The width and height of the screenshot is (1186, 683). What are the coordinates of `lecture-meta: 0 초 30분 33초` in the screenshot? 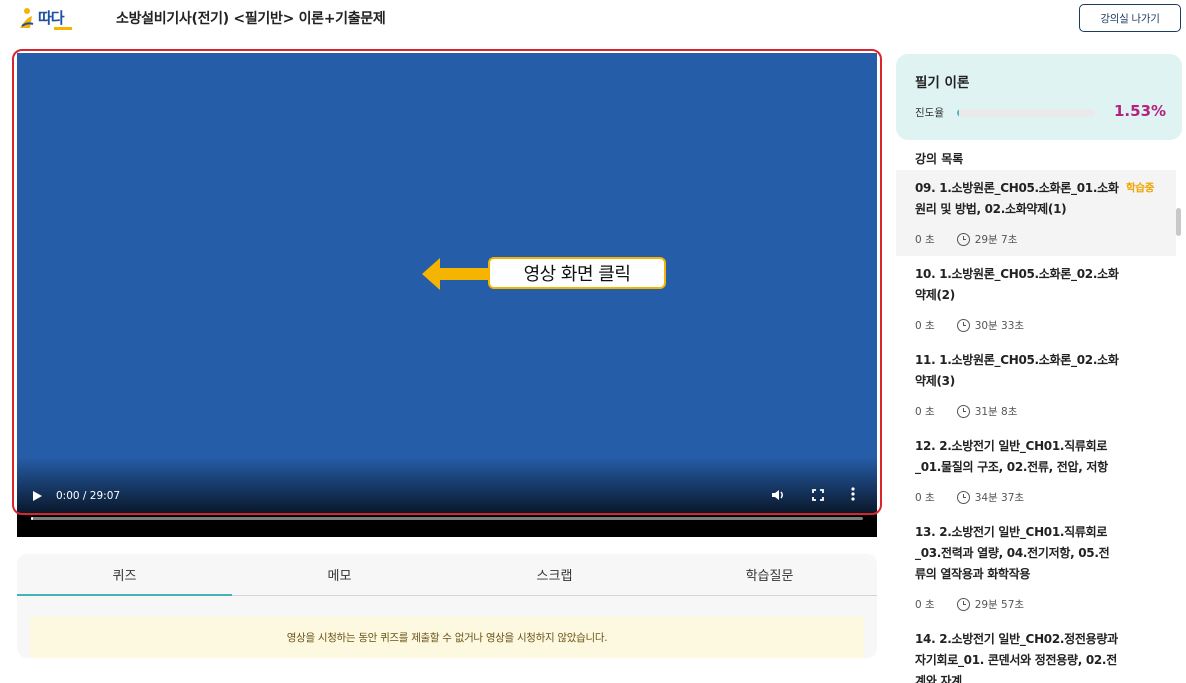 It's located at (1045, 325).